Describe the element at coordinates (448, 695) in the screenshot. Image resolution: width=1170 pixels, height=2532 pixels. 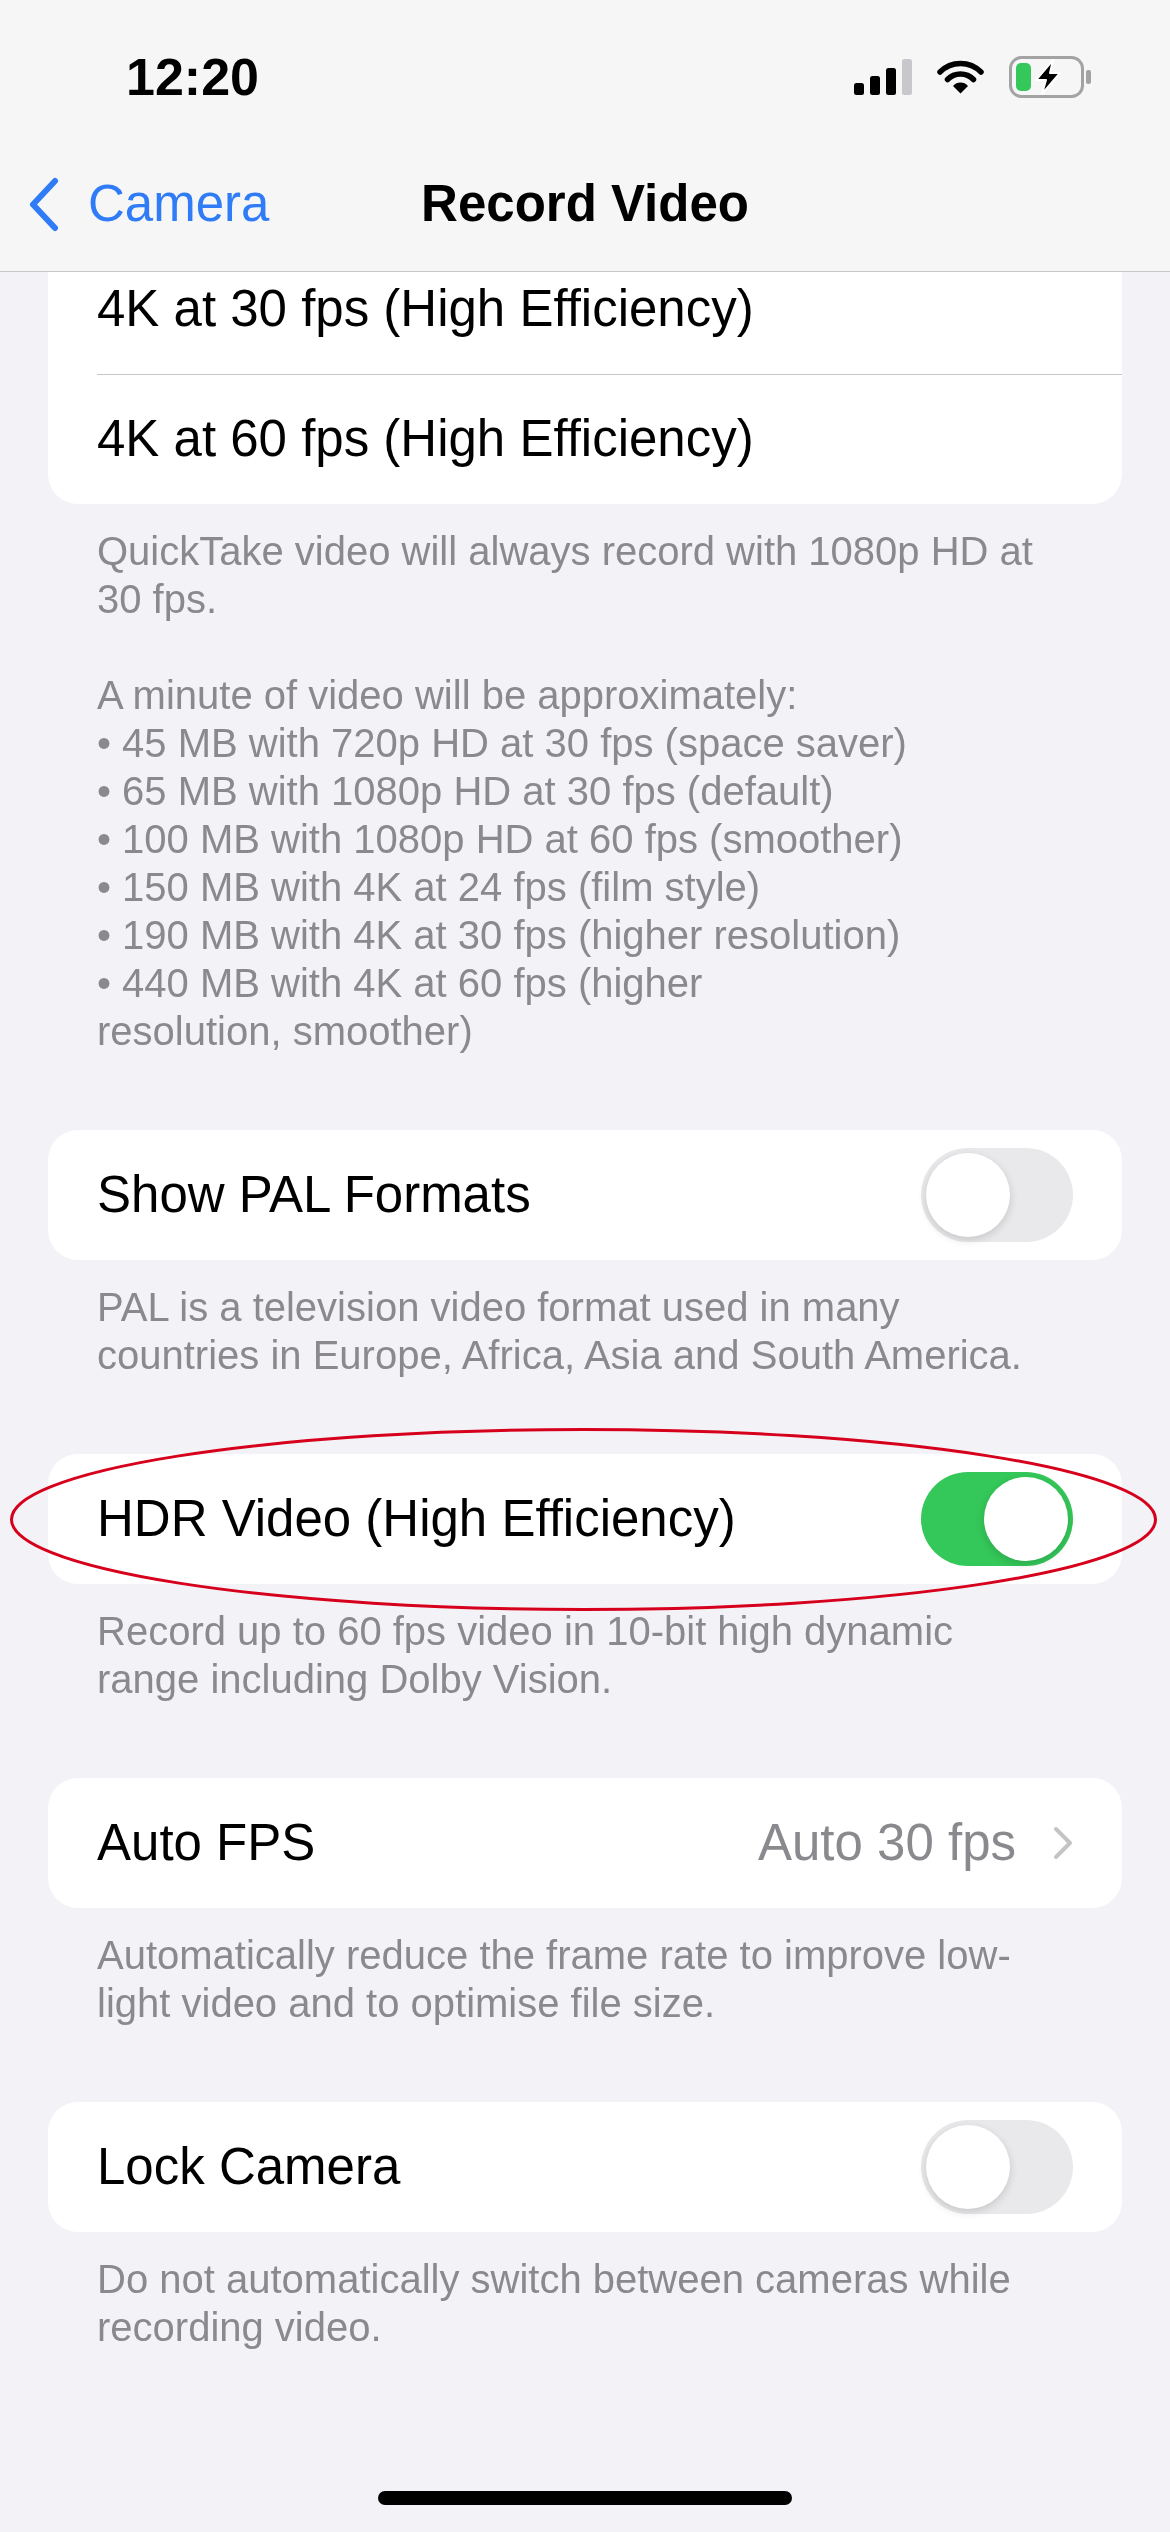
I see `footer-text: A minute of video will be approximately:` at that location.